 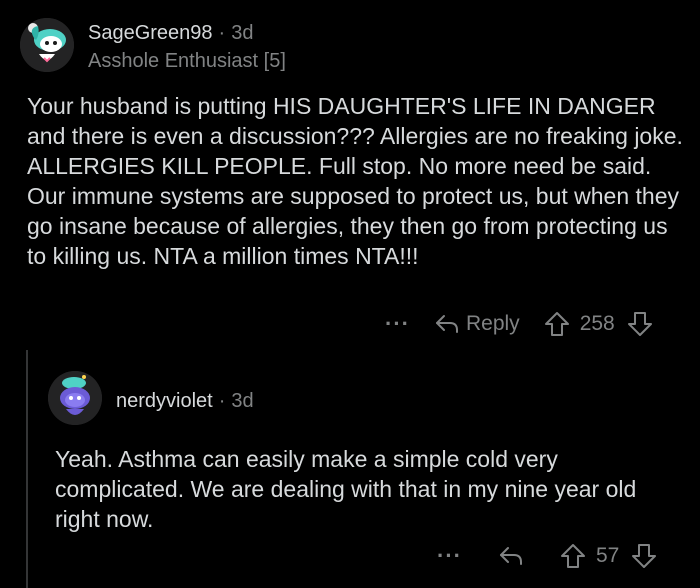 I want to click on vote-score: 57, so click(x=607, y=555).